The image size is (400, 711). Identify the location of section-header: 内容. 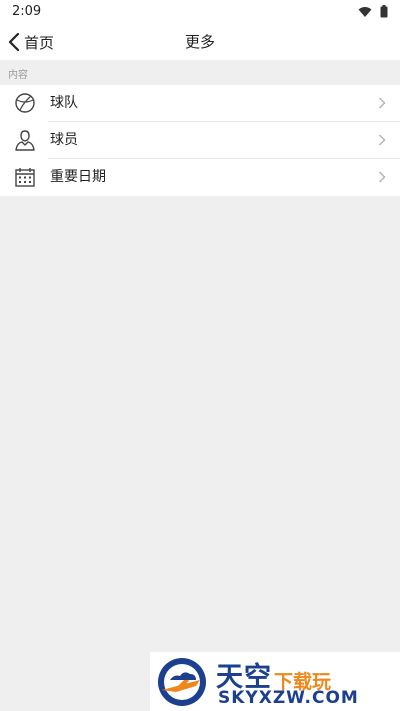
(200, 72).